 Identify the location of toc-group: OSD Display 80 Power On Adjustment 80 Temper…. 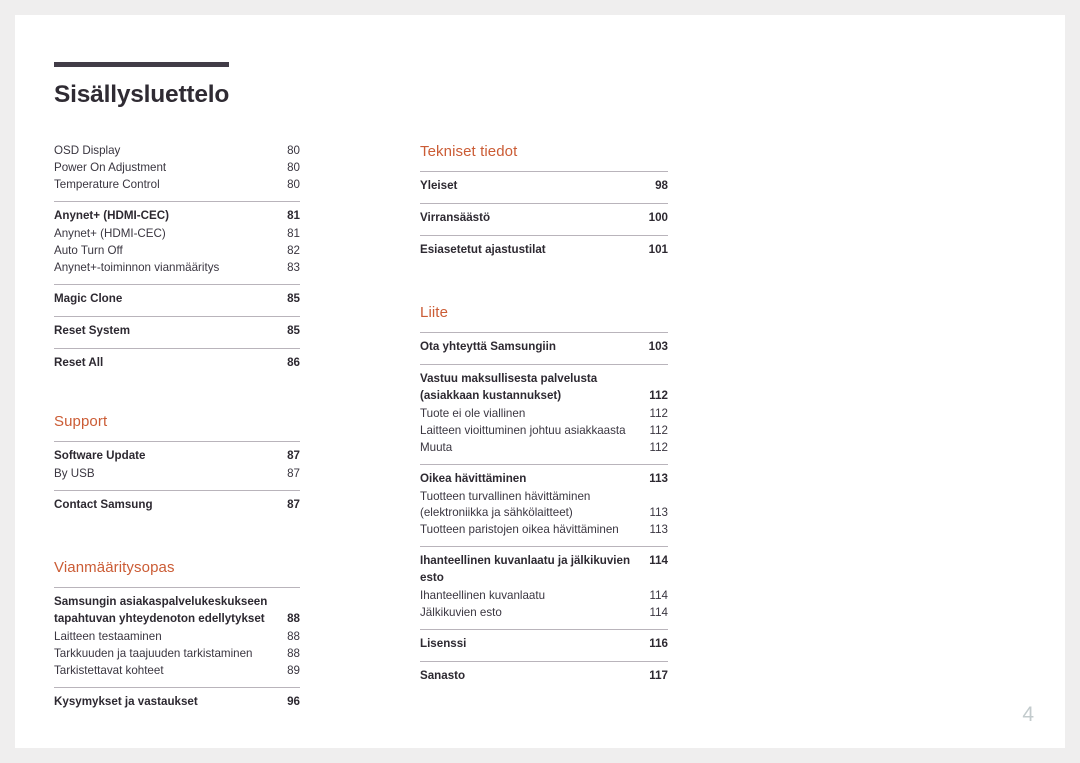
(177, 168).